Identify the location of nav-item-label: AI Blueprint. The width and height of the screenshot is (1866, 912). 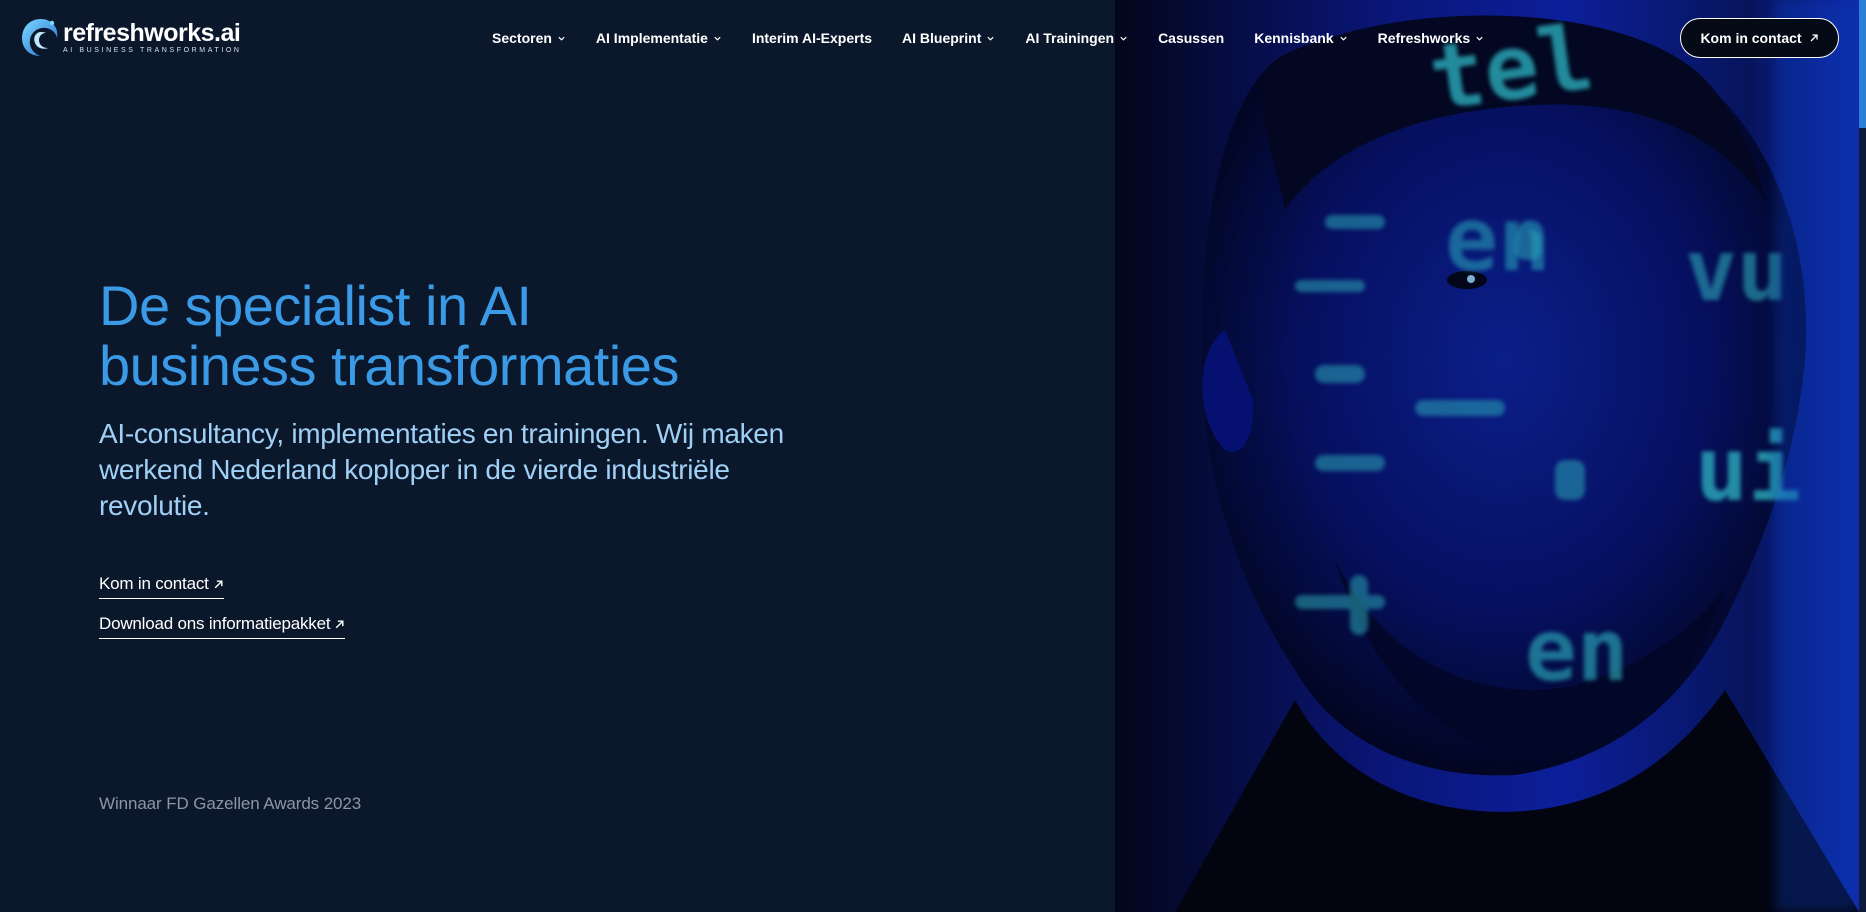
(942, 38).